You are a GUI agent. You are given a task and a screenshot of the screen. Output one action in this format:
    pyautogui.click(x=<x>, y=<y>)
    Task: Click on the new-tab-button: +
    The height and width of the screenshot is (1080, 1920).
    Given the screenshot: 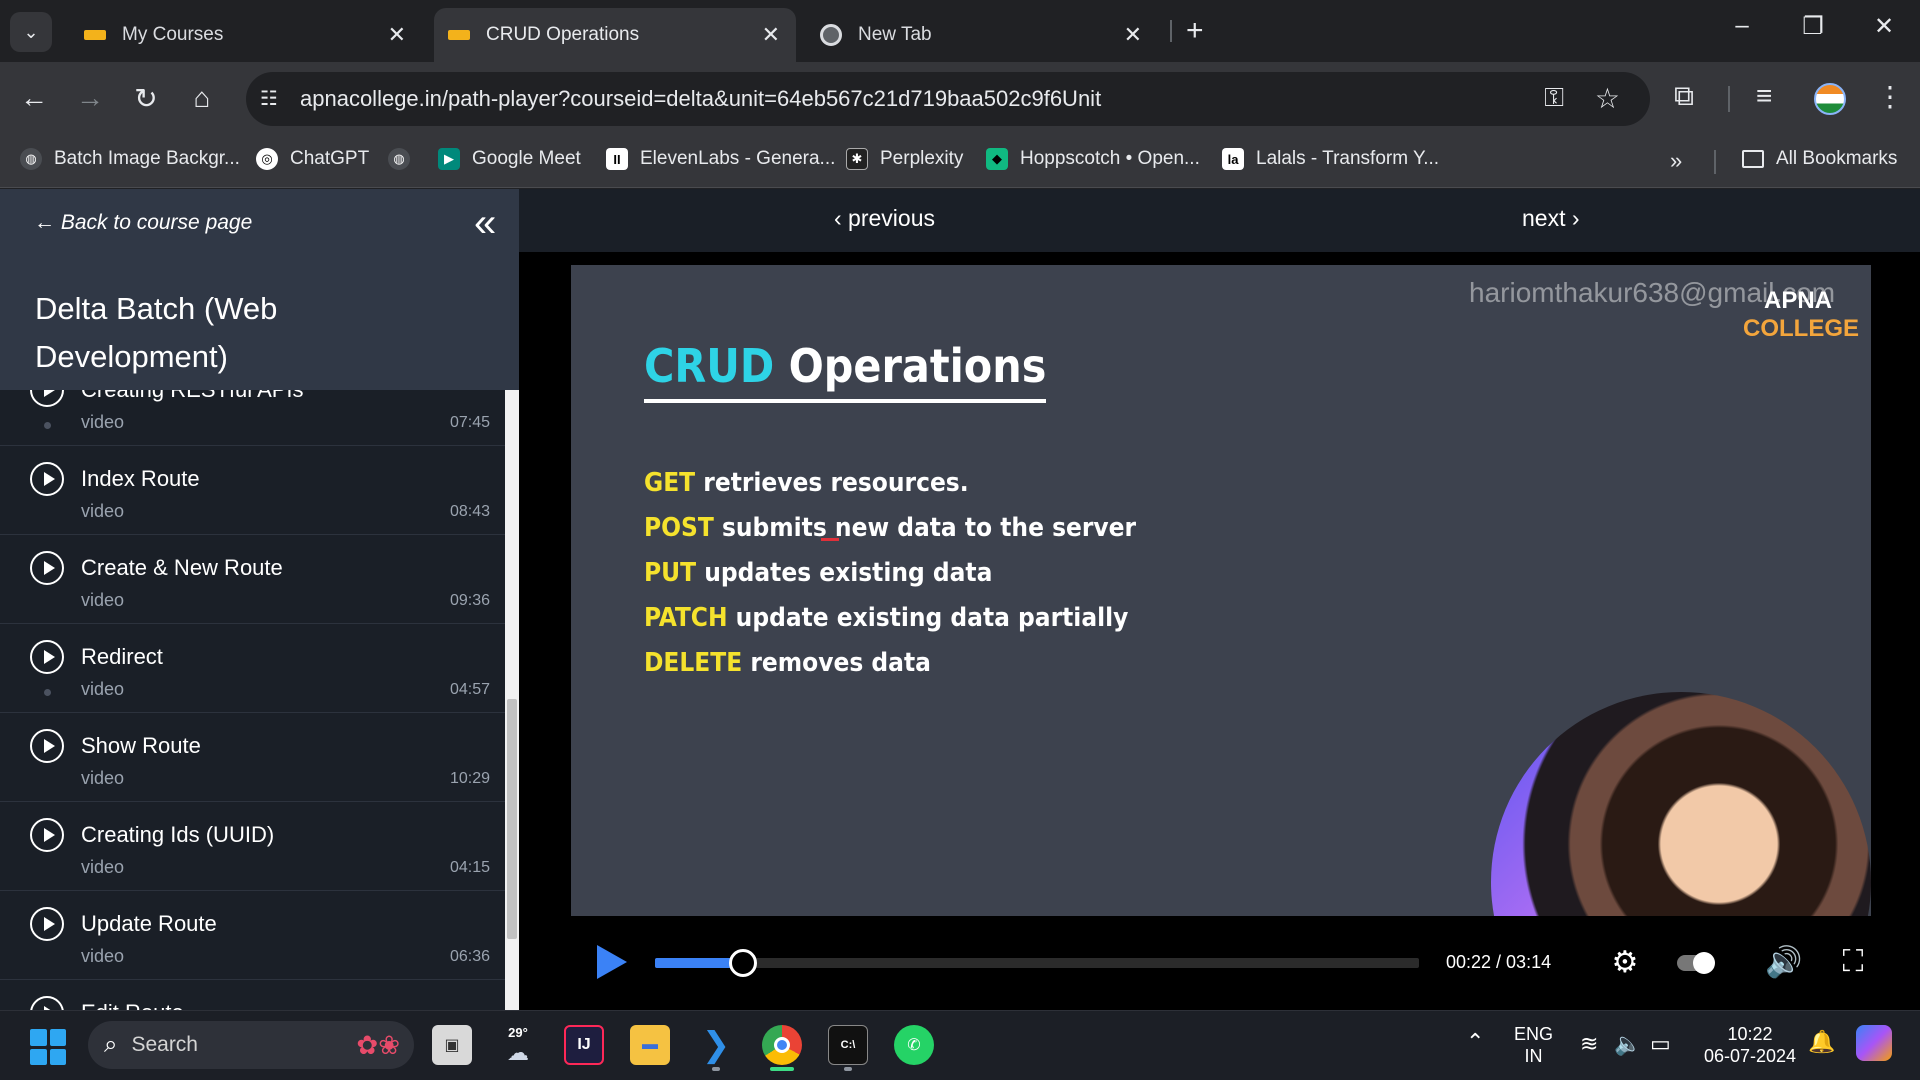 What is the action you would take?
    pyautogui.click(x=1195, y=31)
    